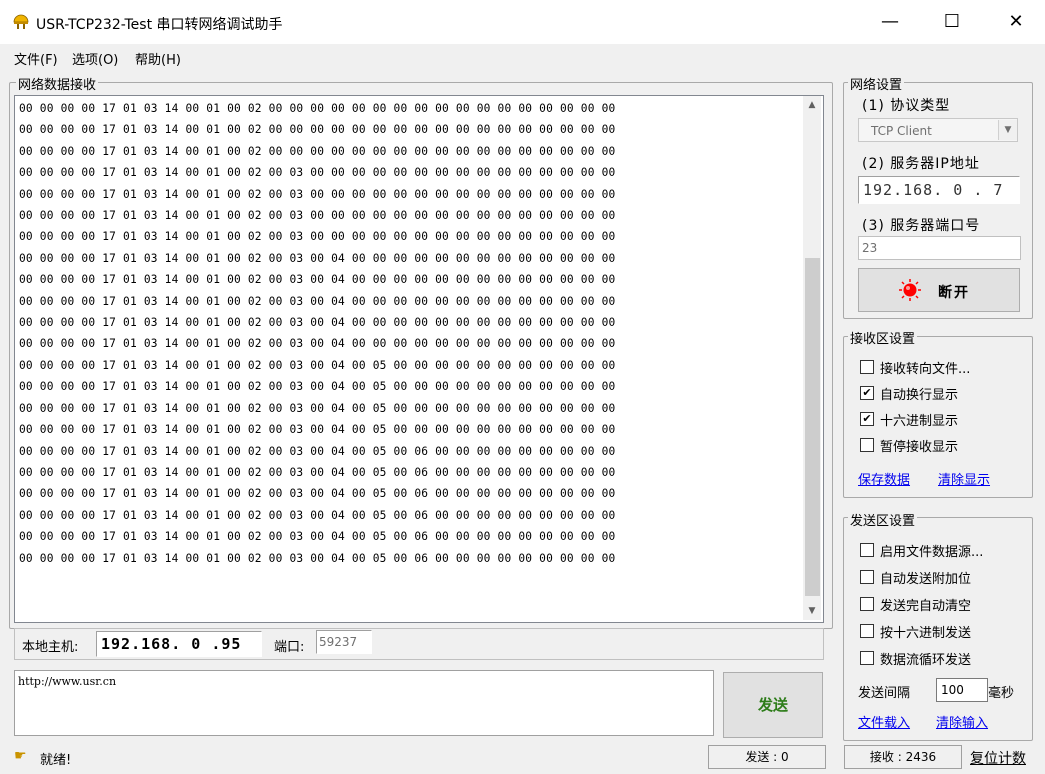 The width and height of the screenshot is (1045, 774). What do you see at coordinates (883, 337) in the screenshot?
I see `receive-settings-title: 接收区设置` at bounding box center [883, 337].